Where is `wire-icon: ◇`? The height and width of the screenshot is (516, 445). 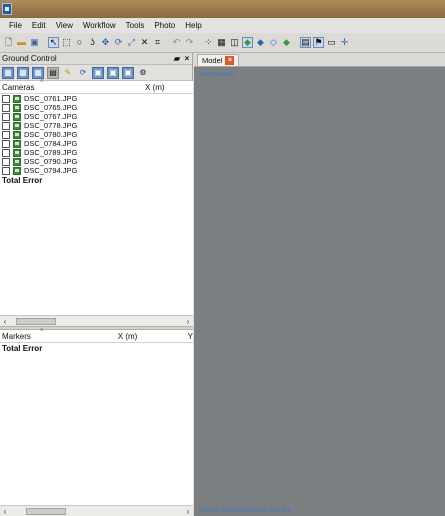 wire-icon: ◇ is located at coordinates (273, 42).